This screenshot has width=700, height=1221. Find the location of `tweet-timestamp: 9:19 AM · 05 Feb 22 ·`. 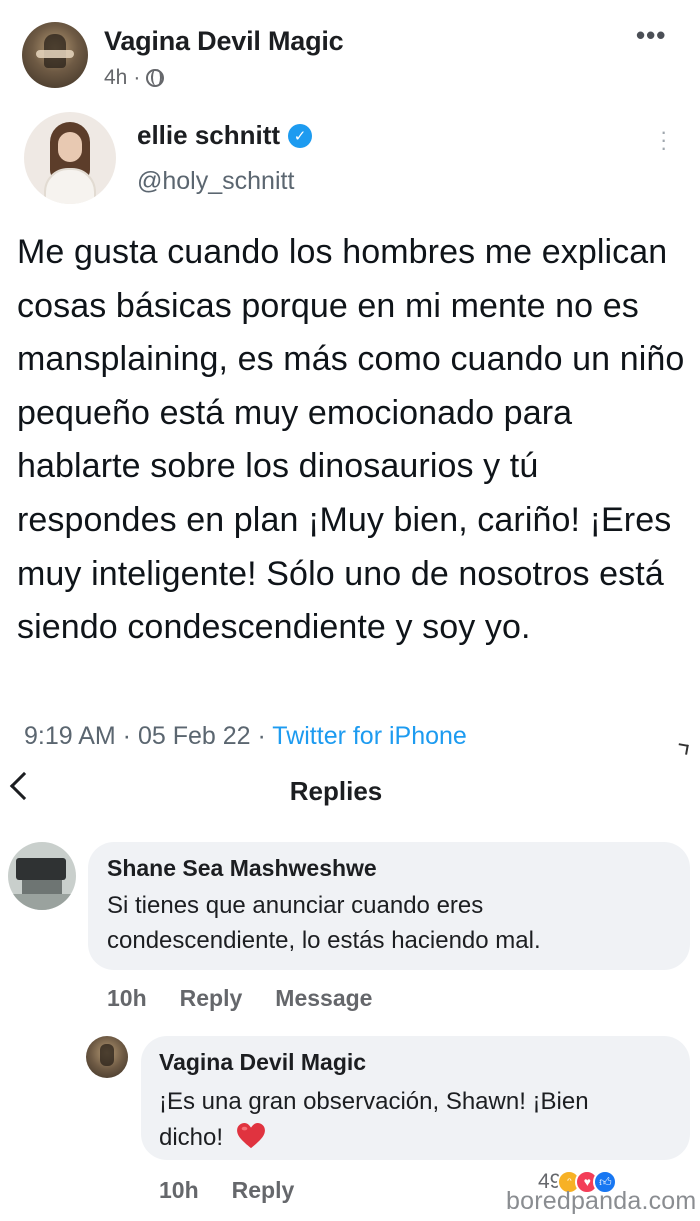

tweet-timestamp: 9:19 AM · 05 Feb 22 · is located at coordinates (148, 736).